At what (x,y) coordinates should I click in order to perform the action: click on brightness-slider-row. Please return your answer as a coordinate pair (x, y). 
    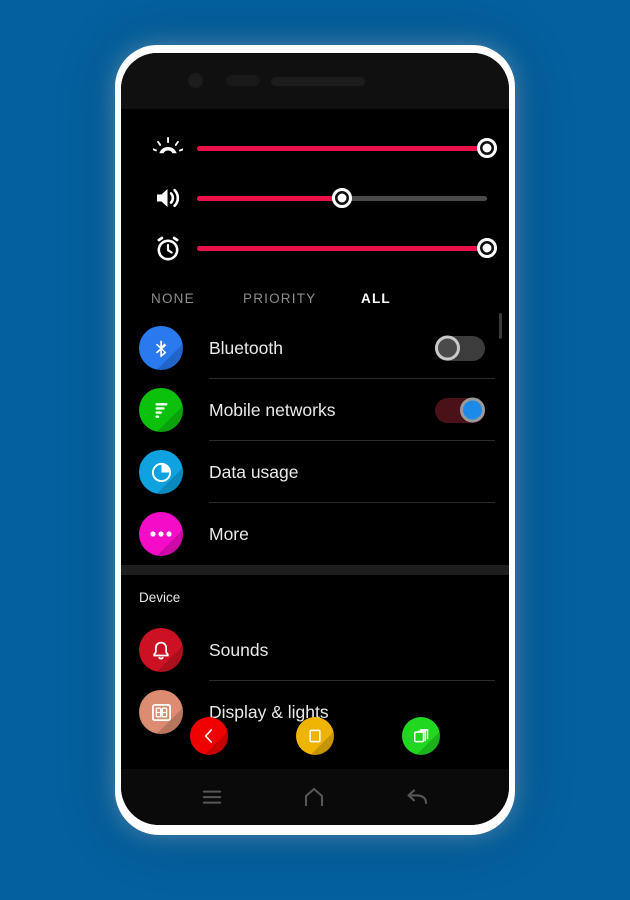
    Looking at the image, I should click on (315, 148).